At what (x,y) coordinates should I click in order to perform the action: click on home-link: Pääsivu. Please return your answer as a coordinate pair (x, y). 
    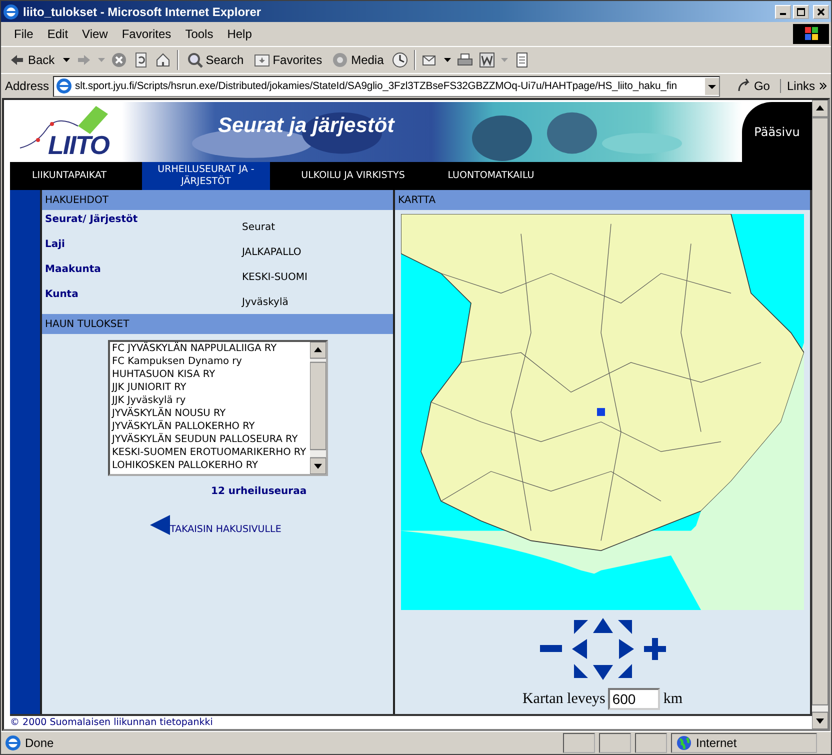
    Looking at the image, I should click on (777, 132).